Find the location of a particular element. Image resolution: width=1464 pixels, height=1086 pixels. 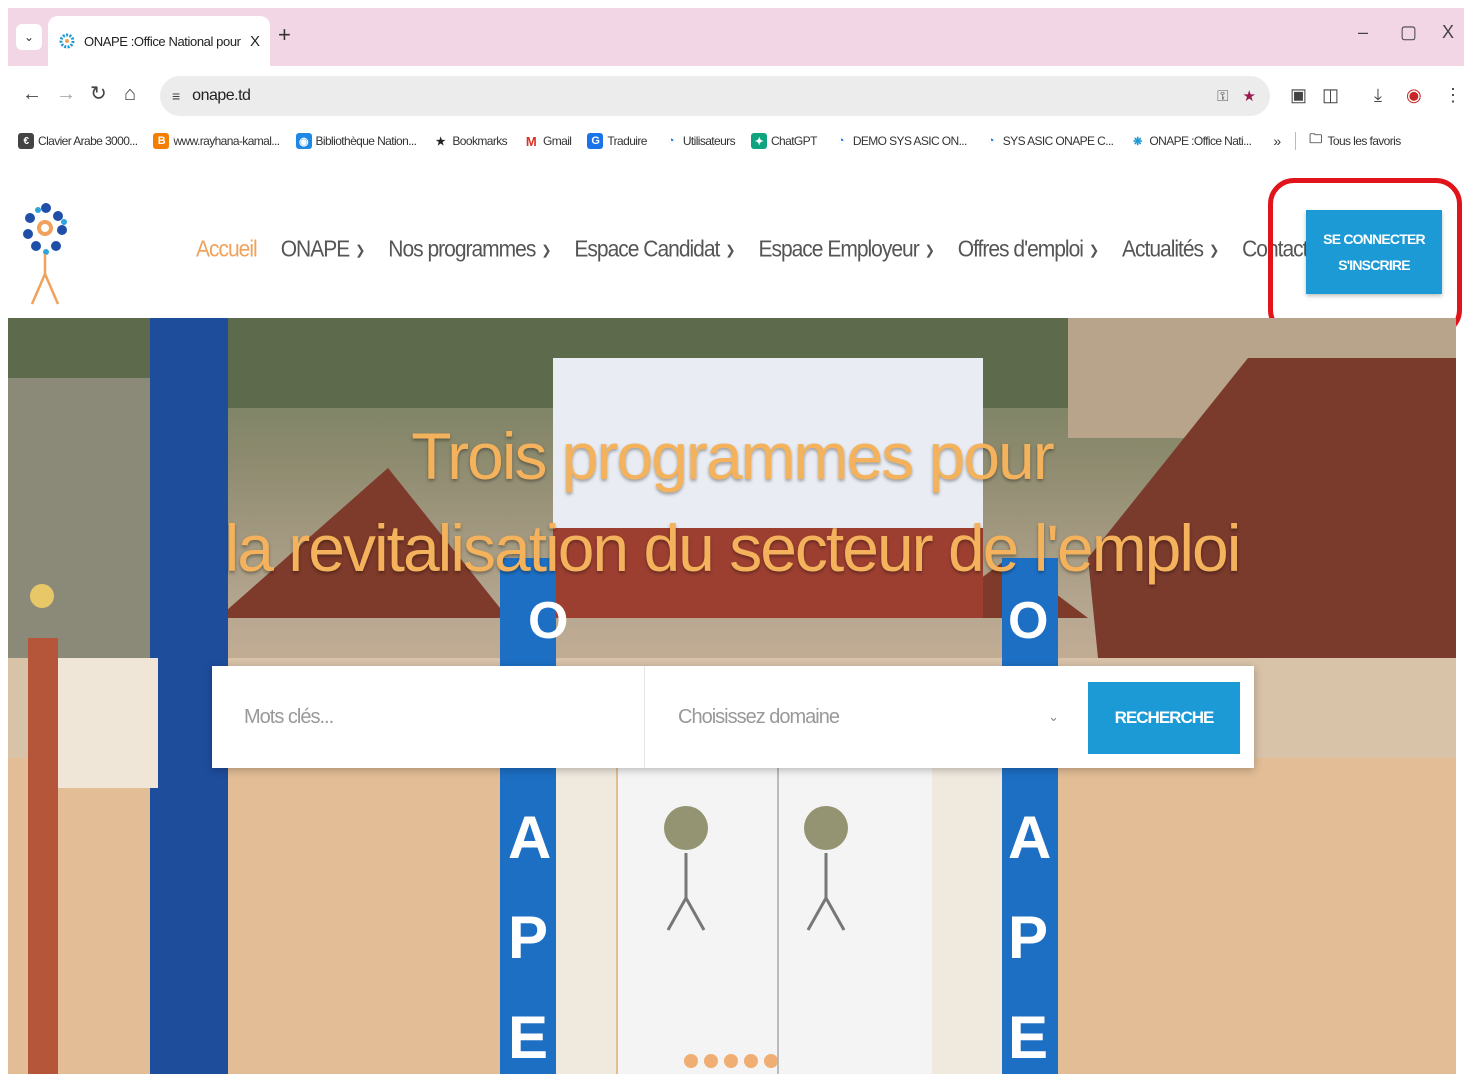

highlight-annotation-ring is located at coordinates (1365, 257).